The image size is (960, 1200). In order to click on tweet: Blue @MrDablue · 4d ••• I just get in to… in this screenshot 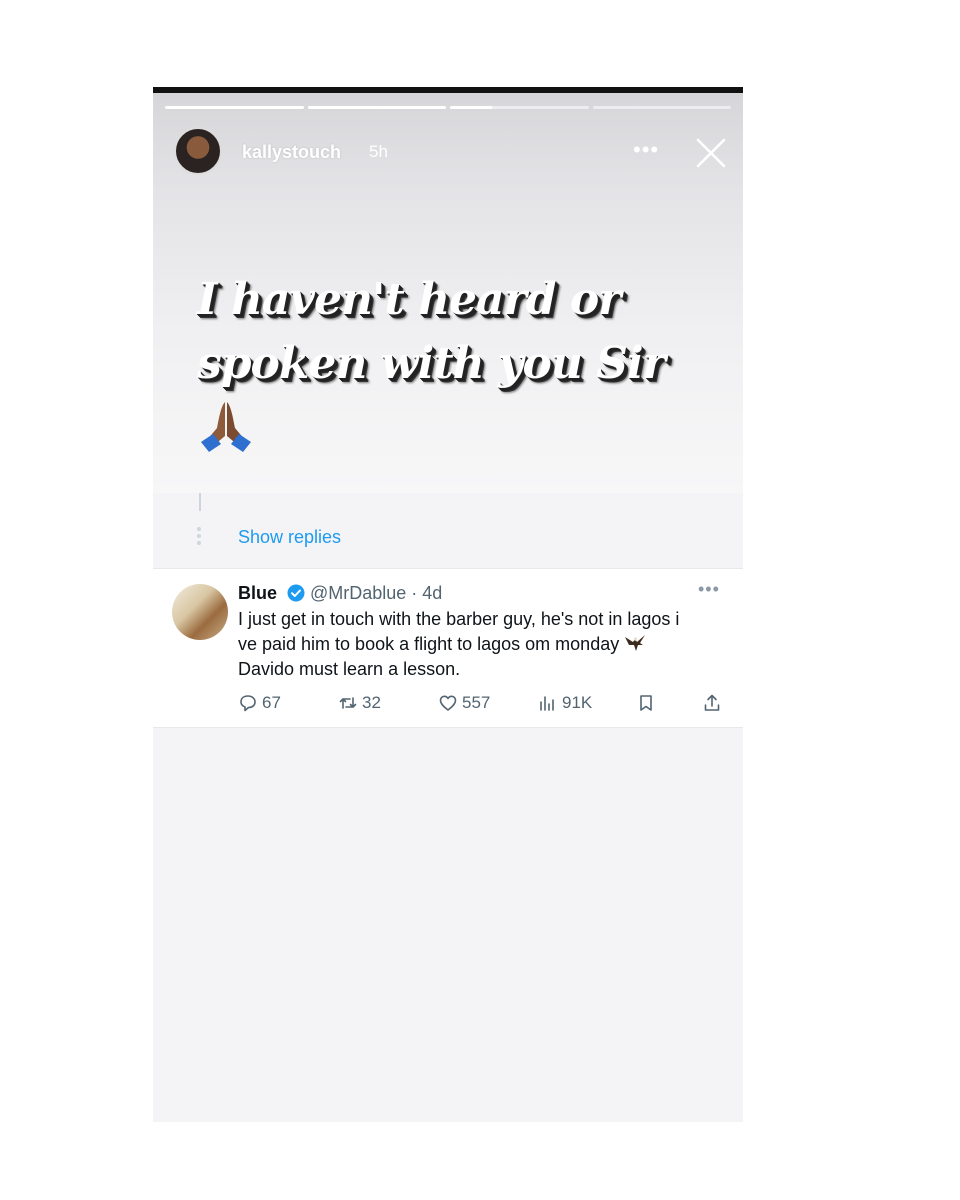, I will do `click(448, 648)`.